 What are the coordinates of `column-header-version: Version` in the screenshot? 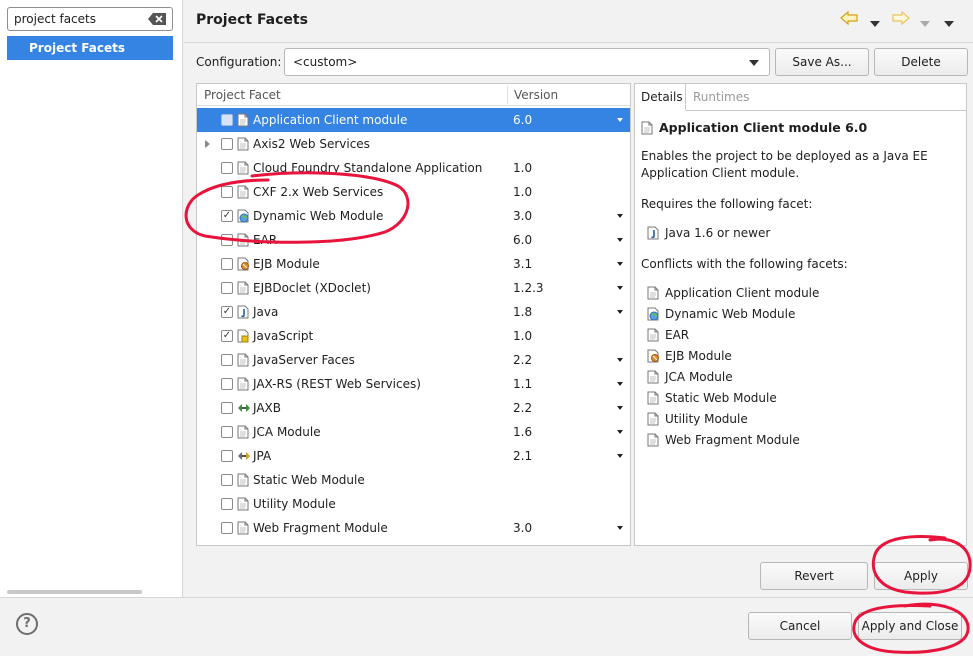 It's located at (536, 95).